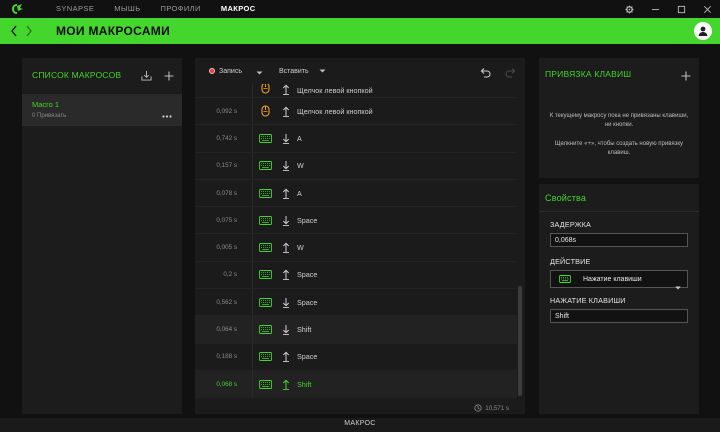 Image resolution: width=720 pixels, height=432 pixels. What do you see at coordinates (588, 74) in the screenshot?
I see `key-binding-title: ПРИВЯЗКА КЛАВИШ` at bounding box center [588, 74].